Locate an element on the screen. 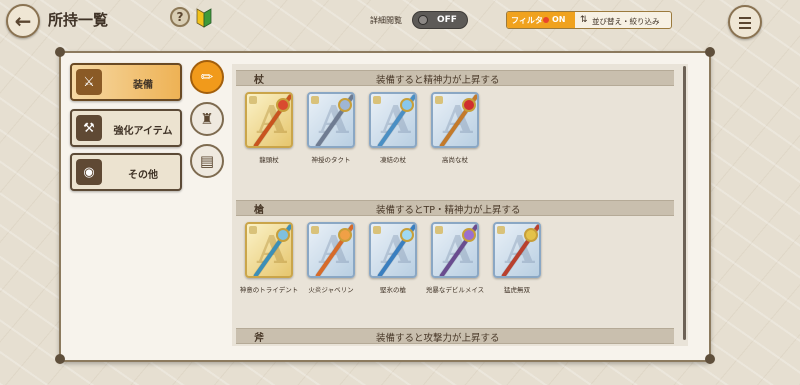  sword-icon: ✏ is located at coordinates (207, 77).